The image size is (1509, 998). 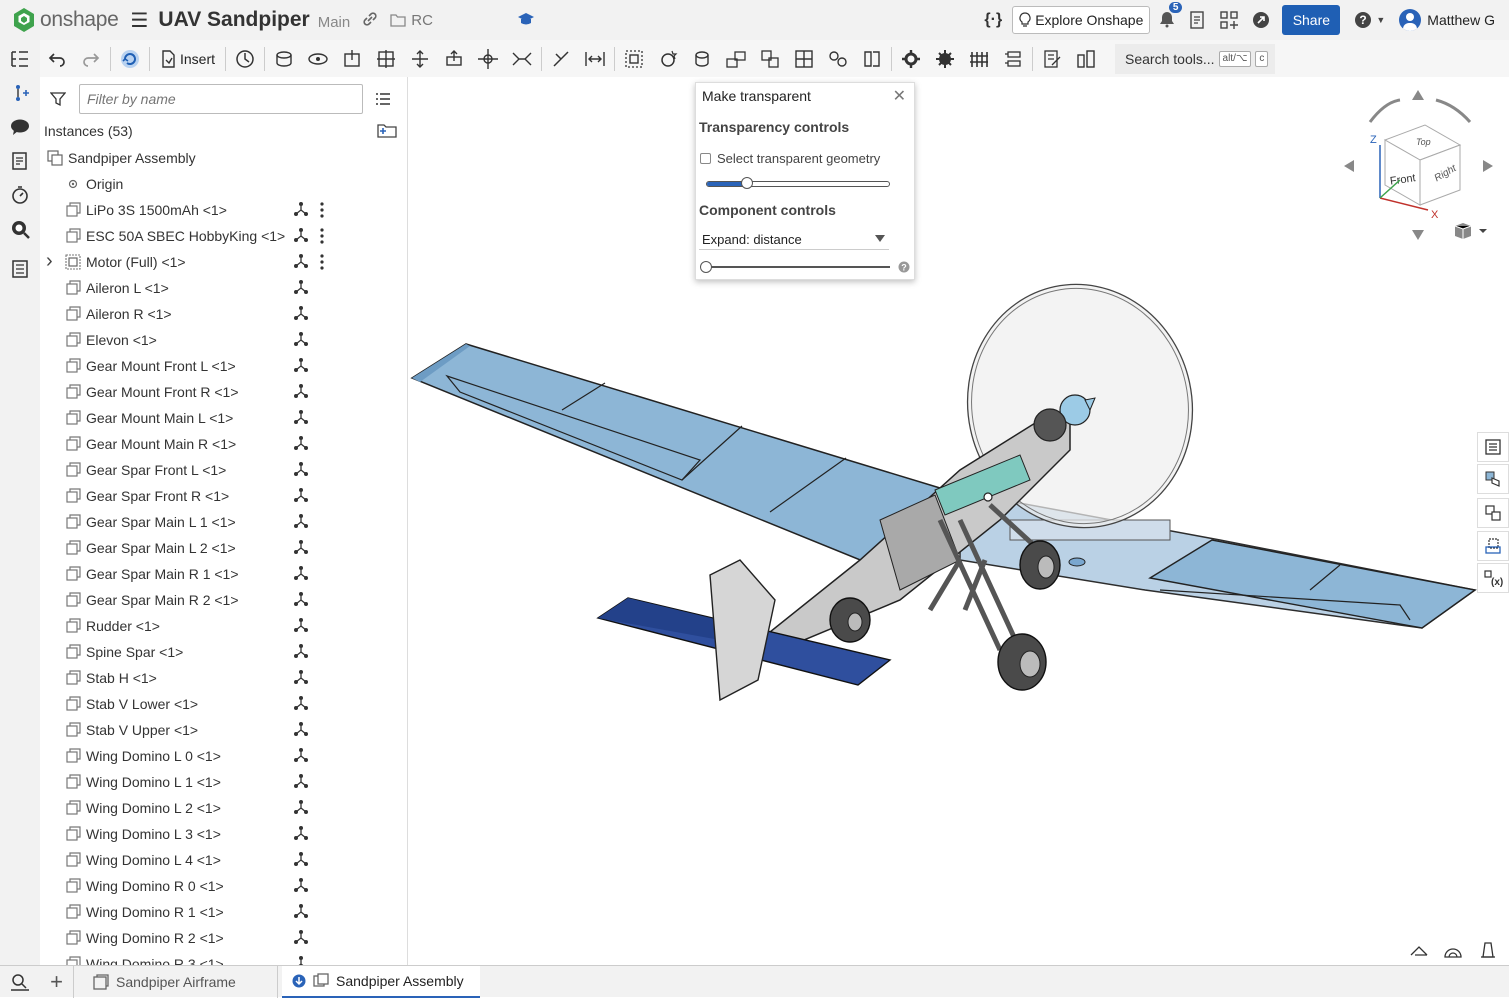 I want to click on select-transparent-geometry-row: Select transparent geometry, so click(x=790, y=158).